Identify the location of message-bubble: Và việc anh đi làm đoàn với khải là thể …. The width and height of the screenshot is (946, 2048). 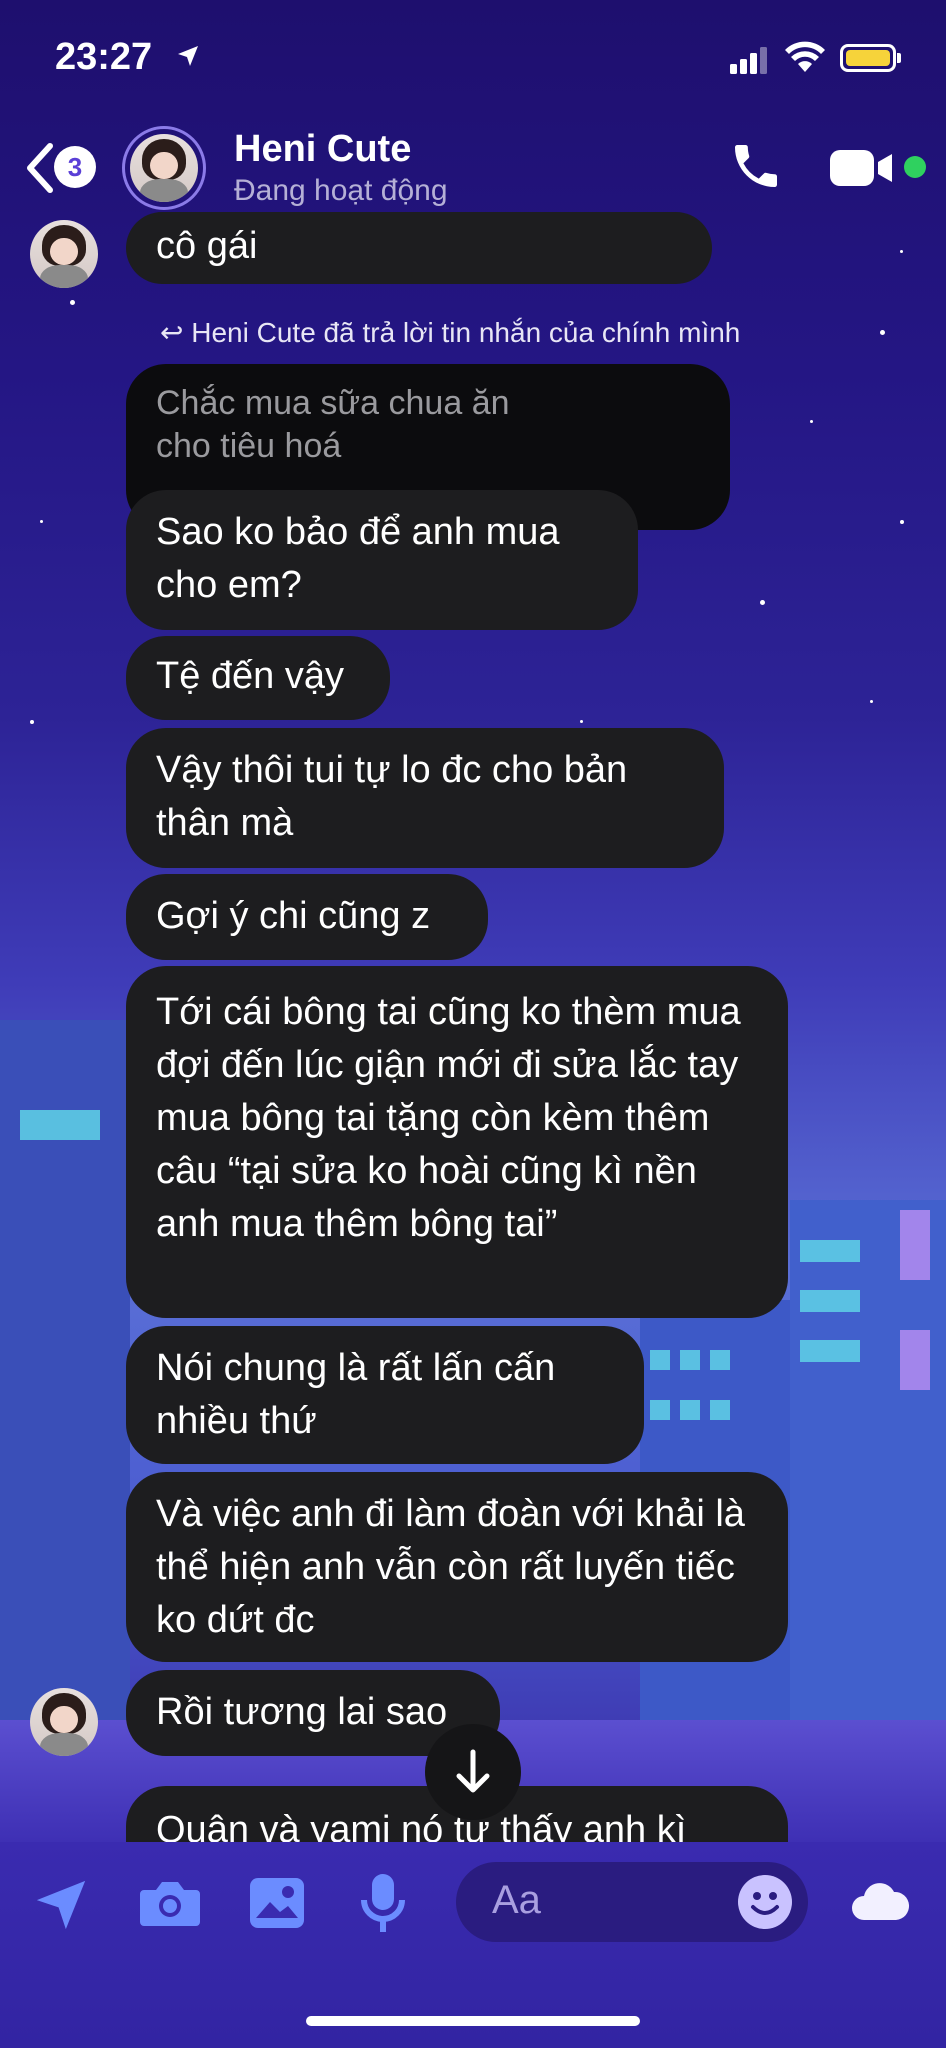
(457, 1567).